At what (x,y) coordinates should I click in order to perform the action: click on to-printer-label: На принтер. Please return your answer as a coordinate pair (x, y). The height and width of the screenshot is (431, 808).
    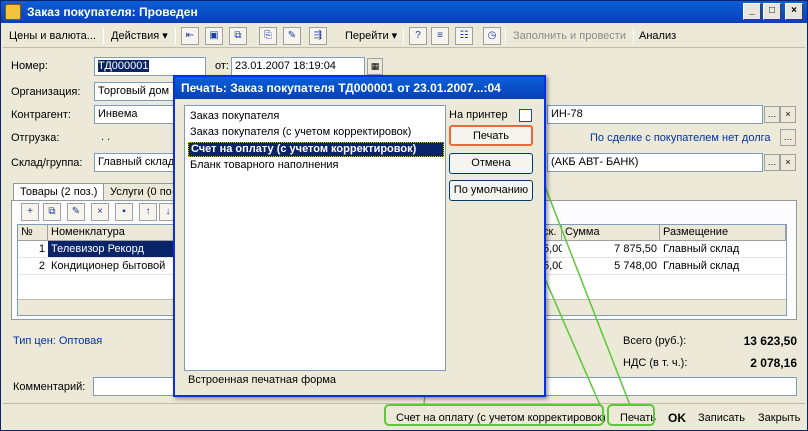
    Looking at the image, I should click on (478, 115).